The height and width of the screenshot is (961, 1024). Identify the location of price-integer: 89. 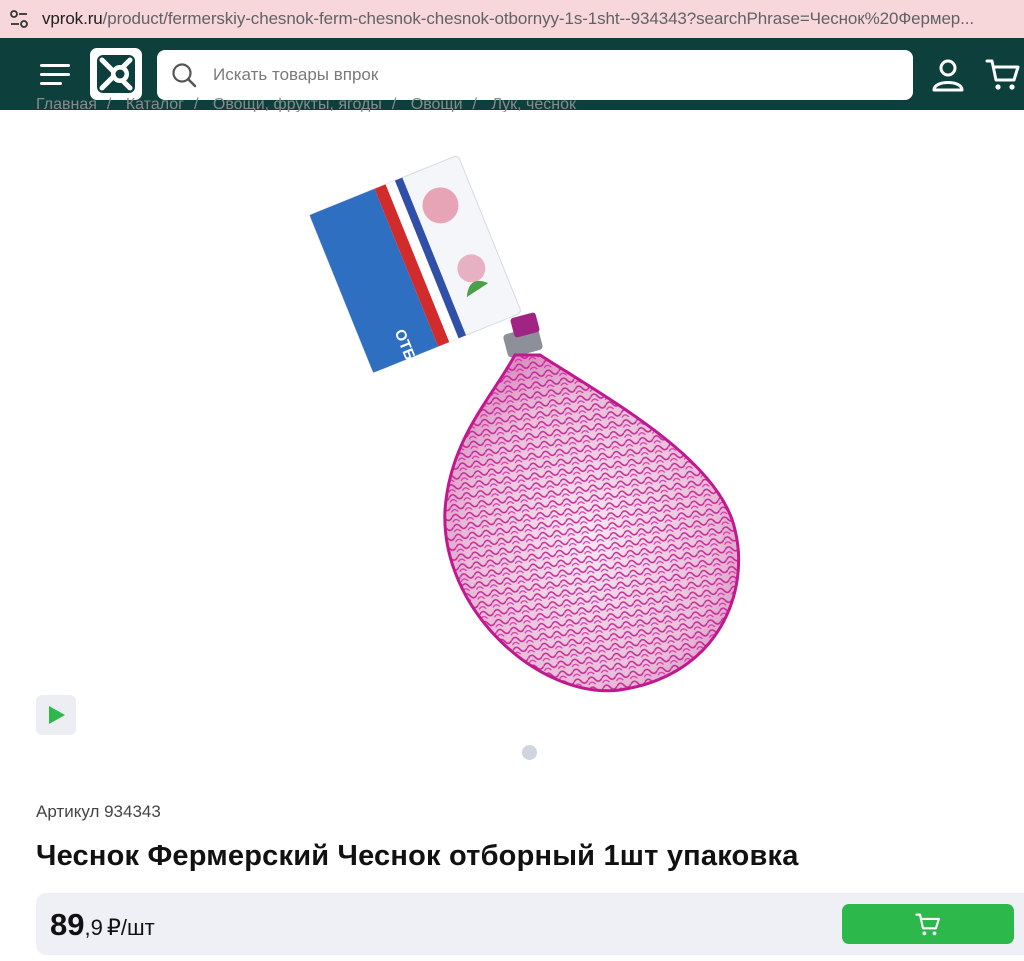
(67, 924).